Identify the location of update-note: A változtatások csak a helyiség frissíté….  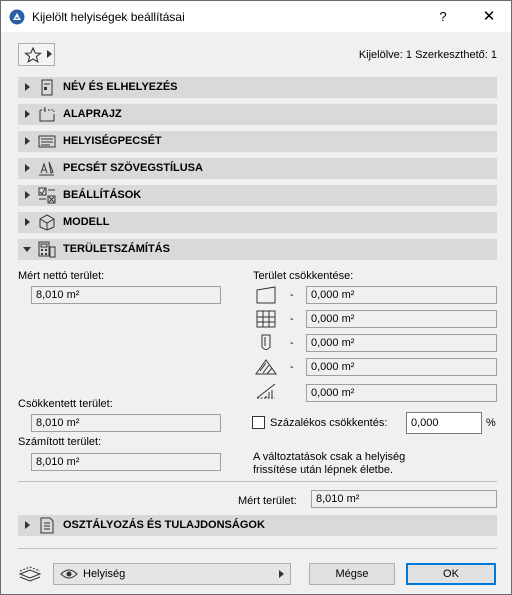
(363, 464).